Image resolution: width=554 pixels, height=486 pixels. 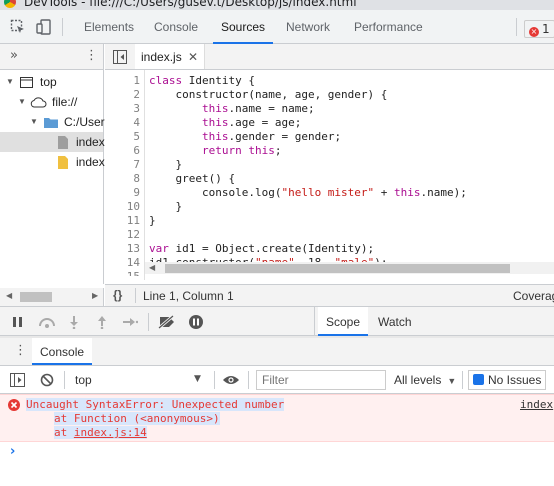 I want to click on tree-item-file: ▼ file://, so click(x=51, y=102).